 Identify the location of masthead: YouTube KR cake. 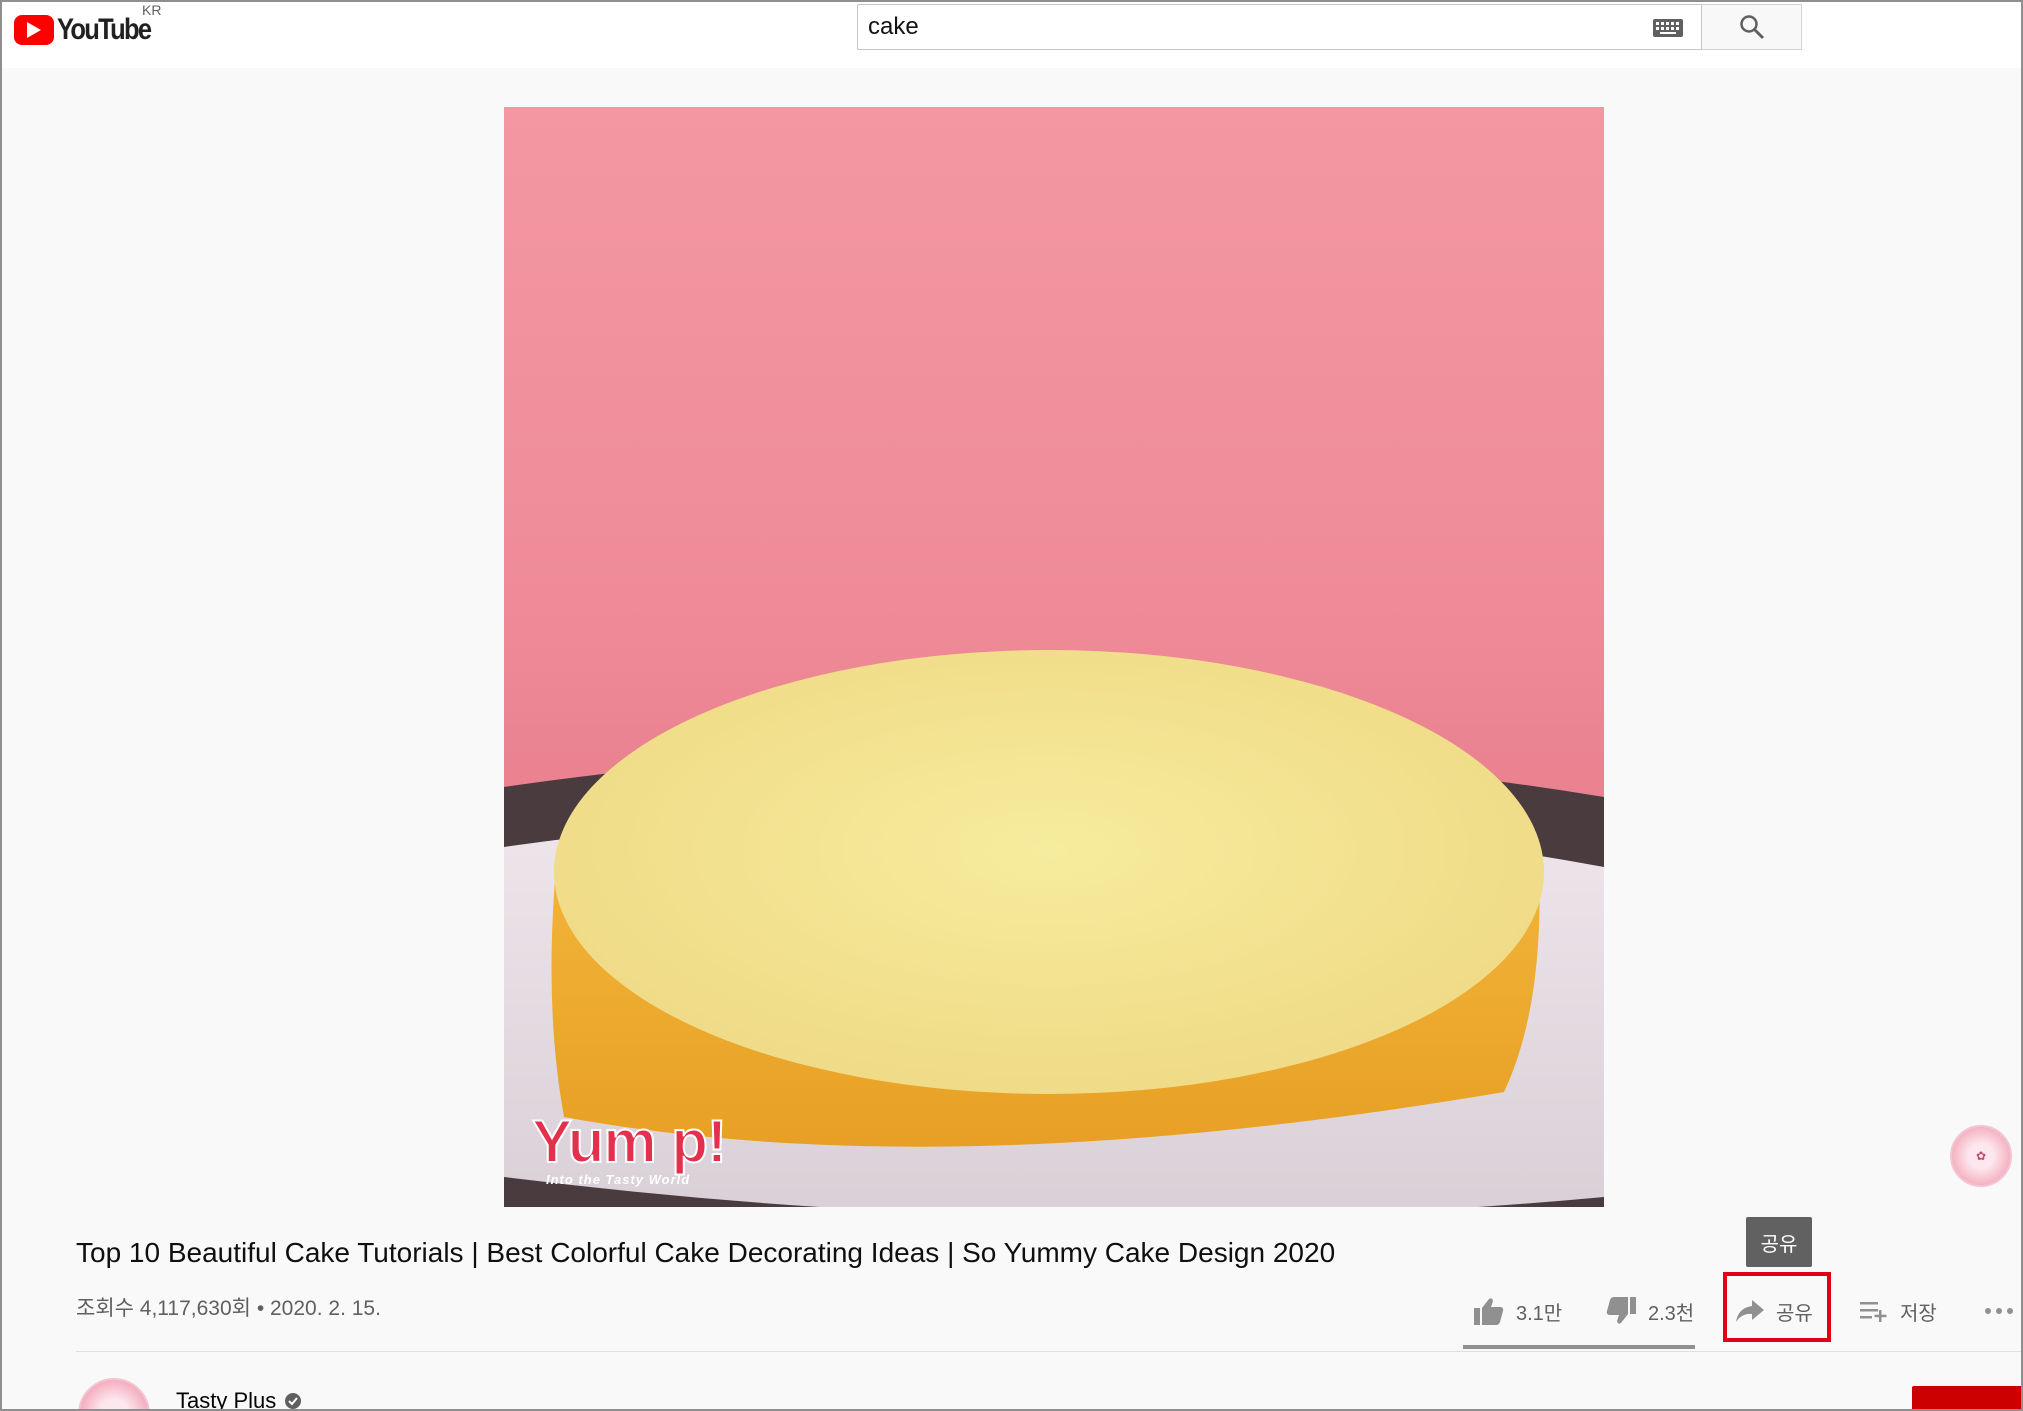
(1011, 35).